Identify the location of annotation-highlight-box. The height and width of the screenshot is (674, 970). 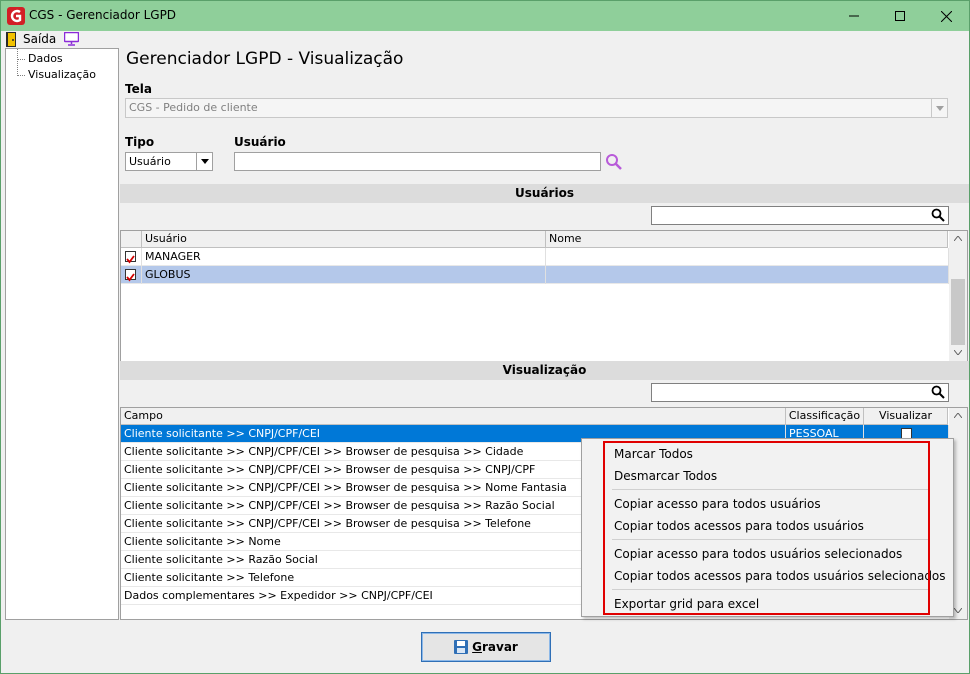
(766, 528).